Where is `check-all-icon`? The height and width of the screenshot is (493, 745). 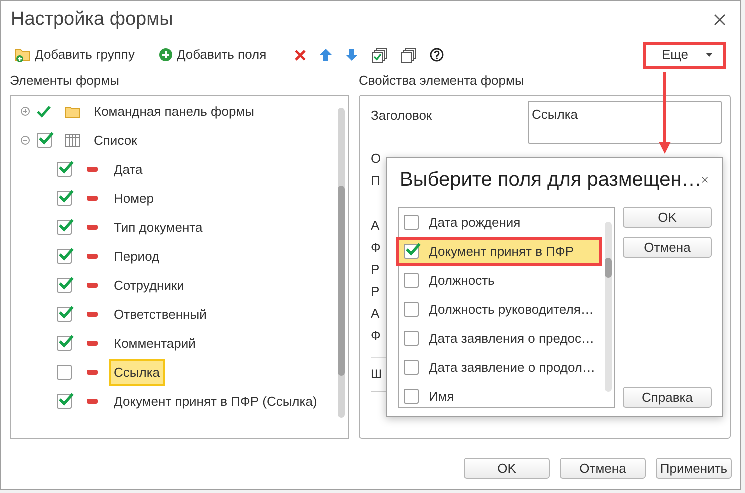
check-all-icon is located at coordinates (379, 55).